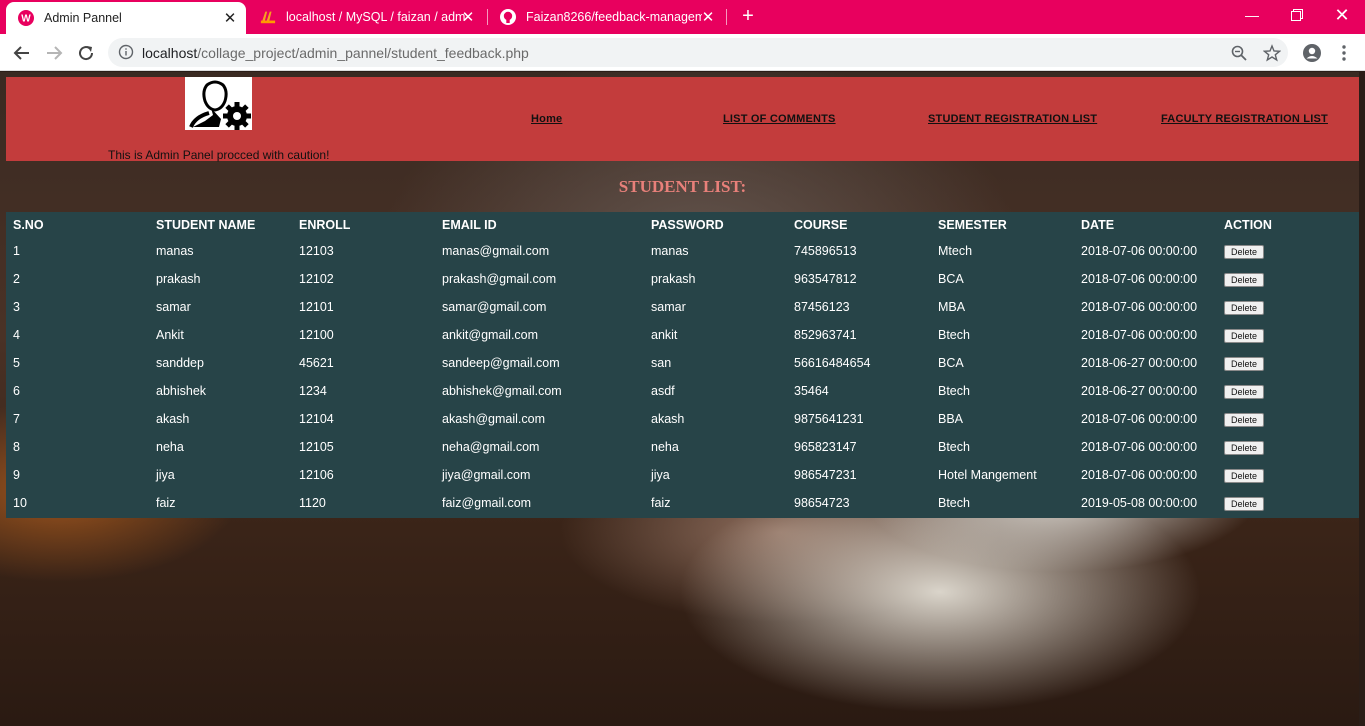  What do you see at coordinates (218, 103) in the screenshot?
I see `admin-gear-icon` at bounding box center [218, 103].